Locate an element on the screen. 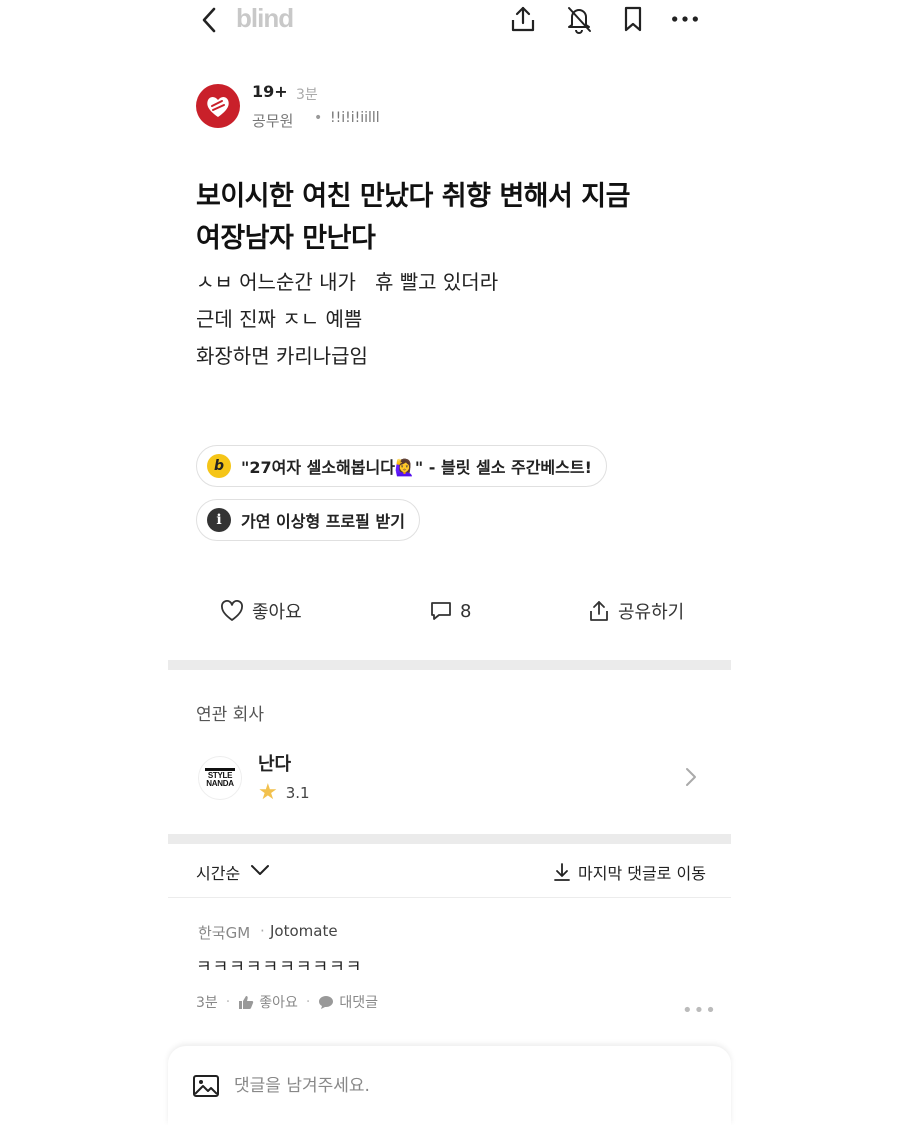 The image size is (900, 1125). promo-chip: b "27여자 셀소해봅니다🙋‍♀️" - 블릿 셀소 주간베스트! is located at coordinates (401, 466).